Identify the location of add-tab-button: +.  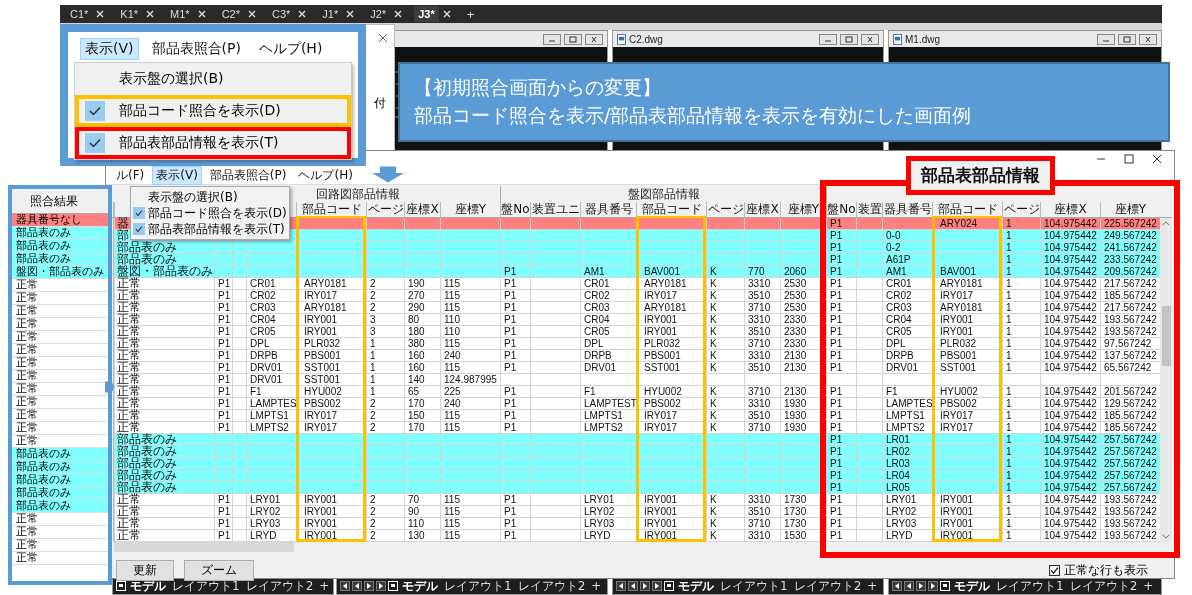
(470, 14).